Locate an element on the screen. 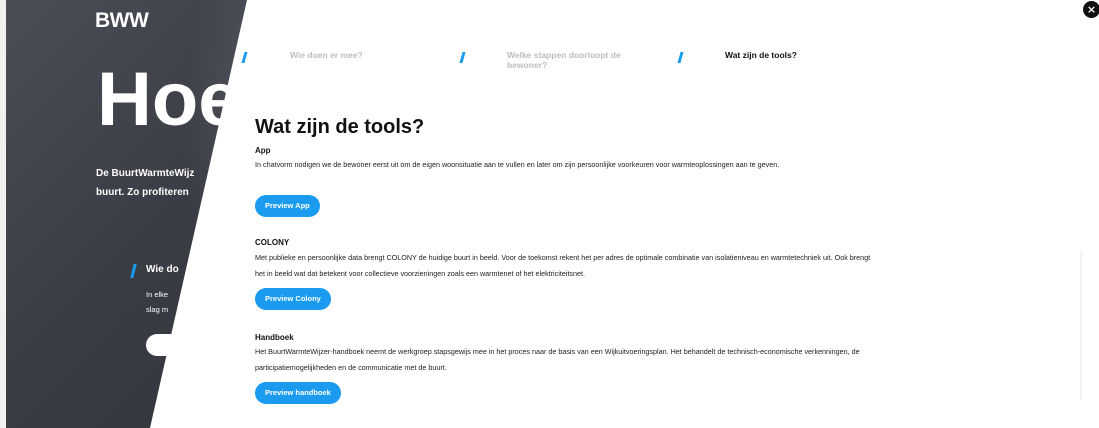 This screenshot has width=1099, height=428. background-edge is located at coordinates (3, 214).